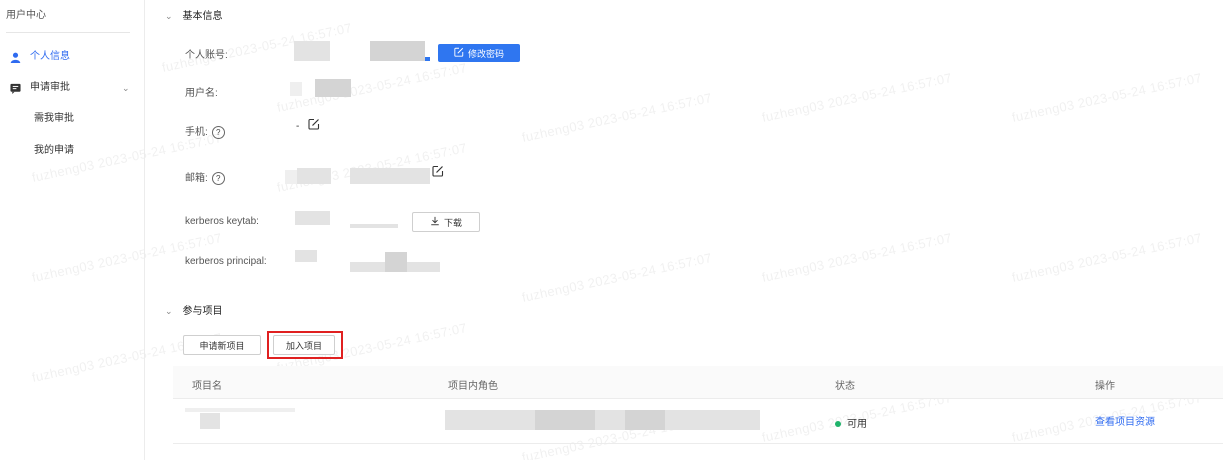  What do you see at coordinates (50, 87) in the screenshot?
I see `sidebar-item-label: 申请审批` at bounding box center [50, 87].